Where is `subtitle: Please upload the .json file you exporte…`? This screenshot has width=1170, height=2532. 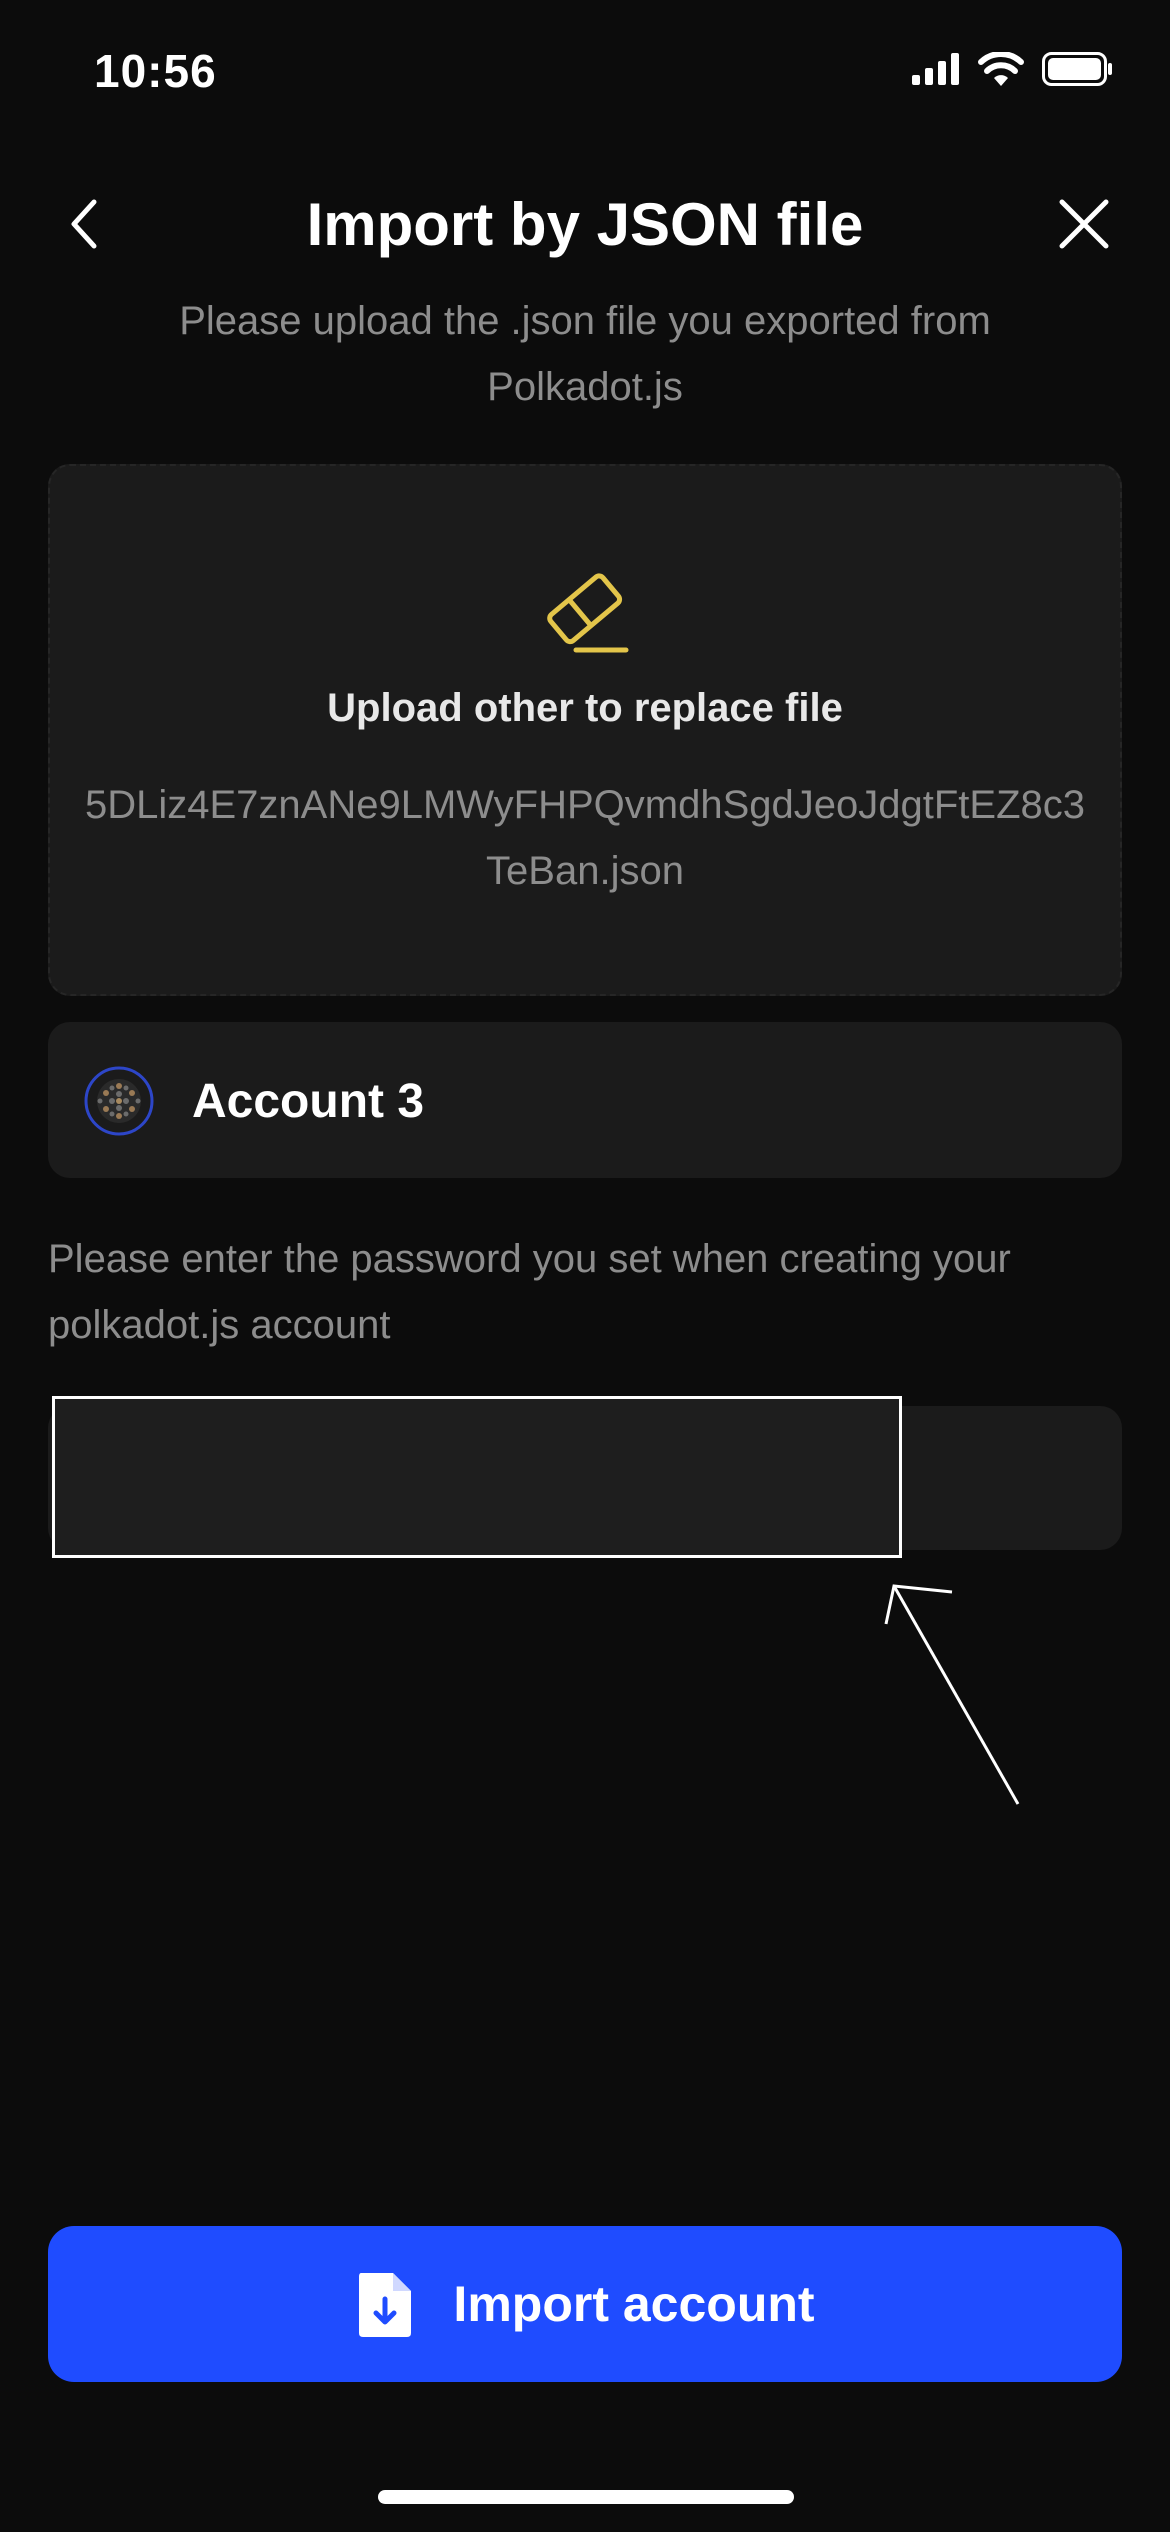
subtitle: Please upload the .json file you exporte… is located at coordinates (585, 354).